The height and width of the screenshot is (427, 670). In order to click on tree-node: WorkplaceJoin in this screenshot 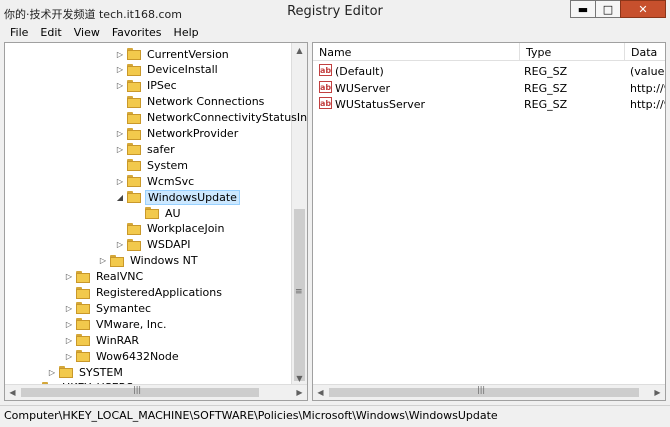, I will do `click(170, 229)`.